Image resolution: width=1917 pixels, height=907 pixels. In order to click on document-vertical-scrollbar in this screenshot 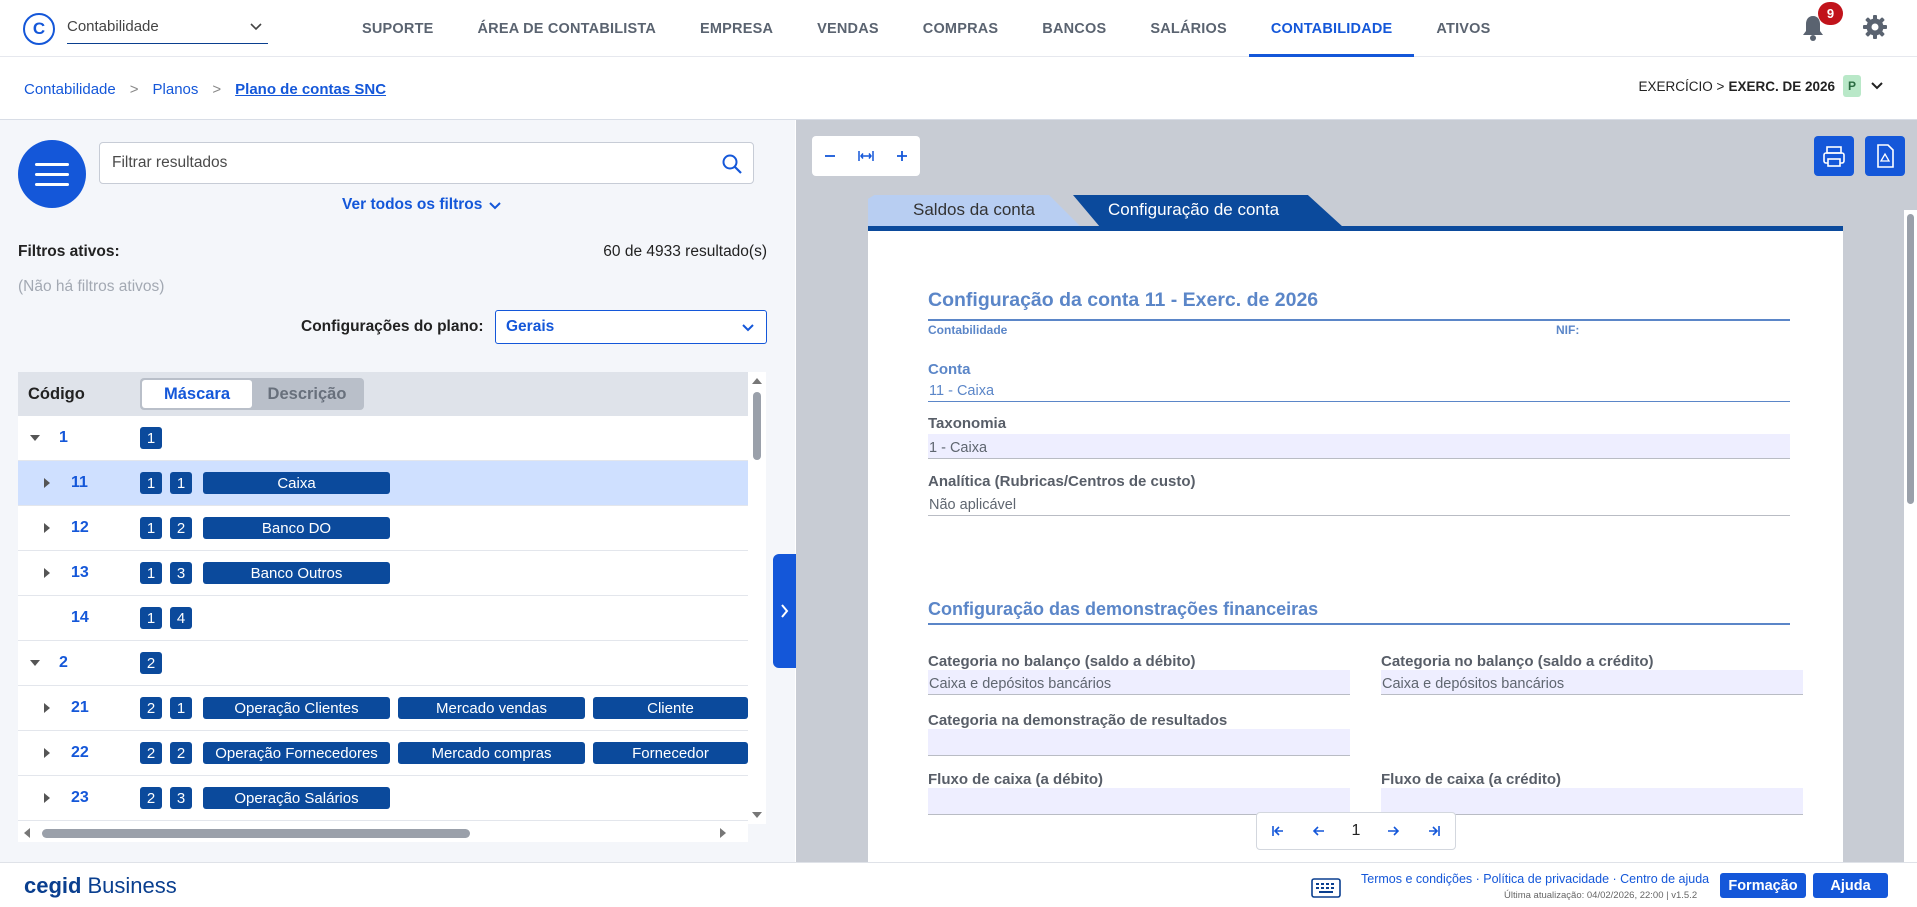, I will do `click(1910, 536)`.